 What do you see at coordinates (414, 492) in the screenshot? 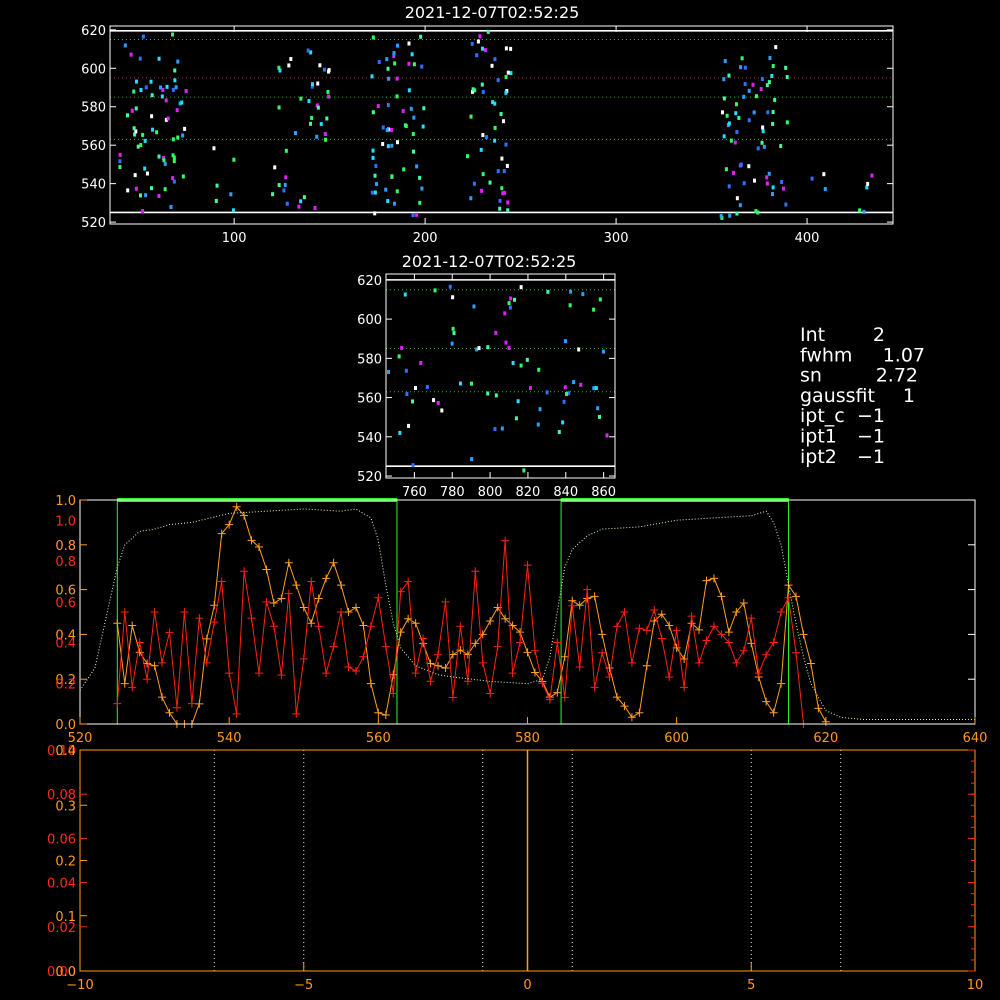
I see `panel-2-xtick-label: 760` at bounding box center [414, 492].